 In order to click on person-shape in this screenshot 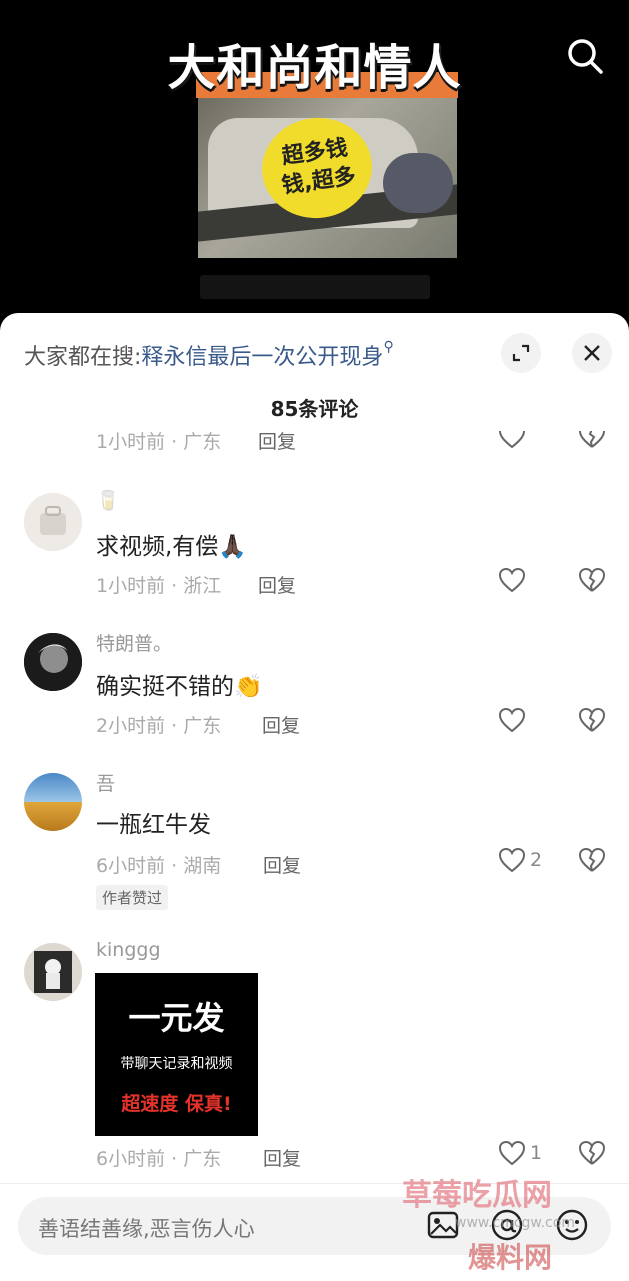, I will do `click(418, 183)`.